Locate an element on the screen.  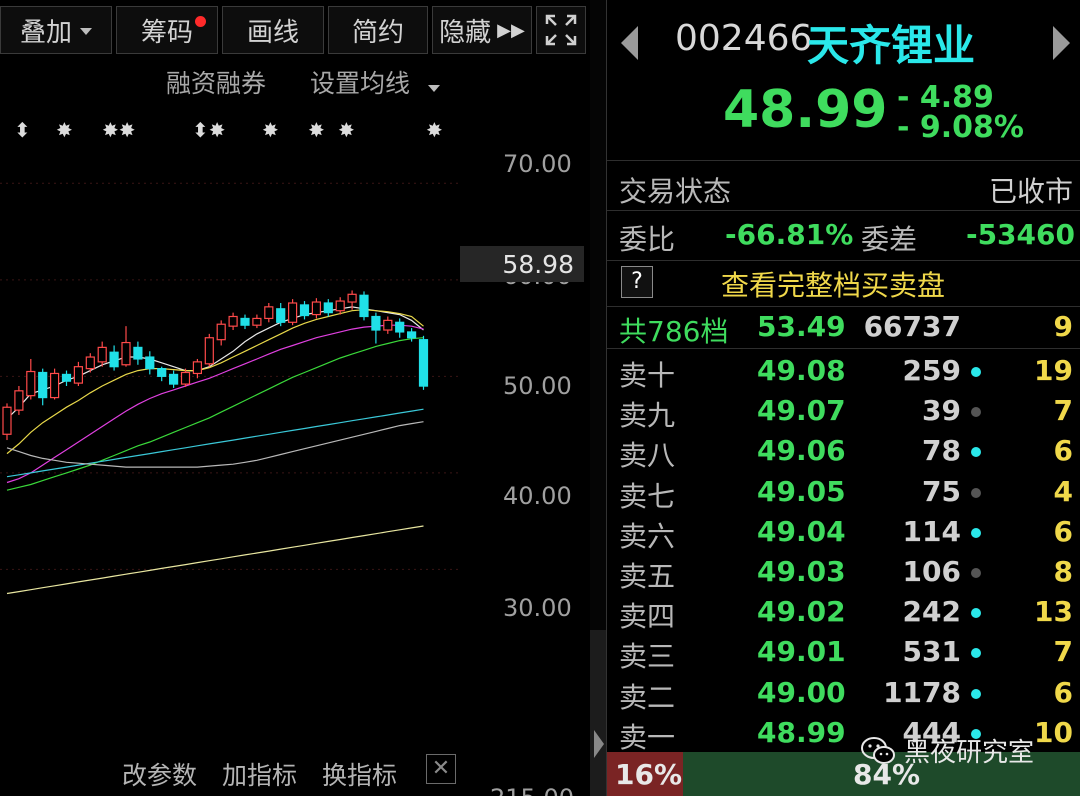
simple-mode-button: 简约 is located at coordinates (378, 30).